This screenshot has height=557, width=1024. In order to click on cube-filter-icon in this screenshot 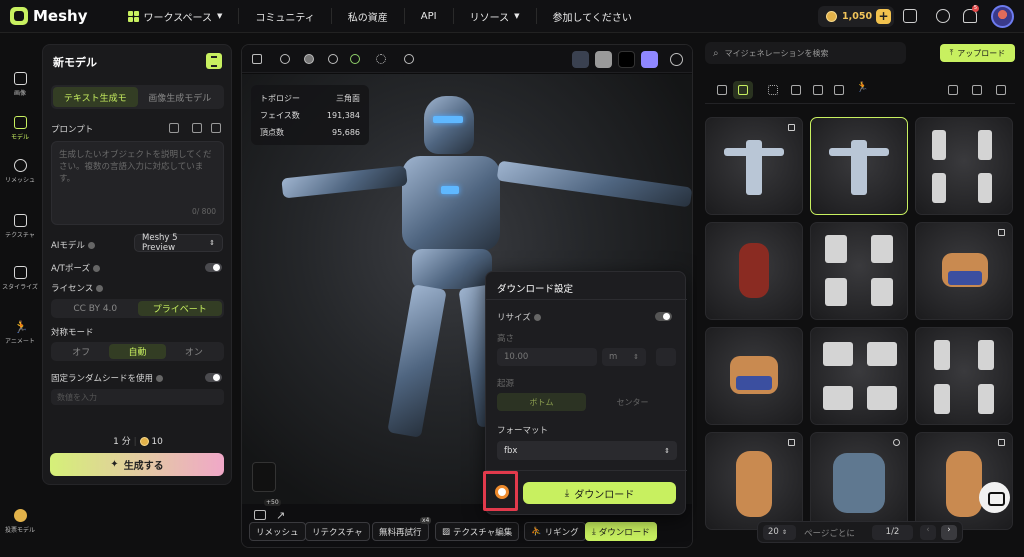, I will do `click(818, 90)`.